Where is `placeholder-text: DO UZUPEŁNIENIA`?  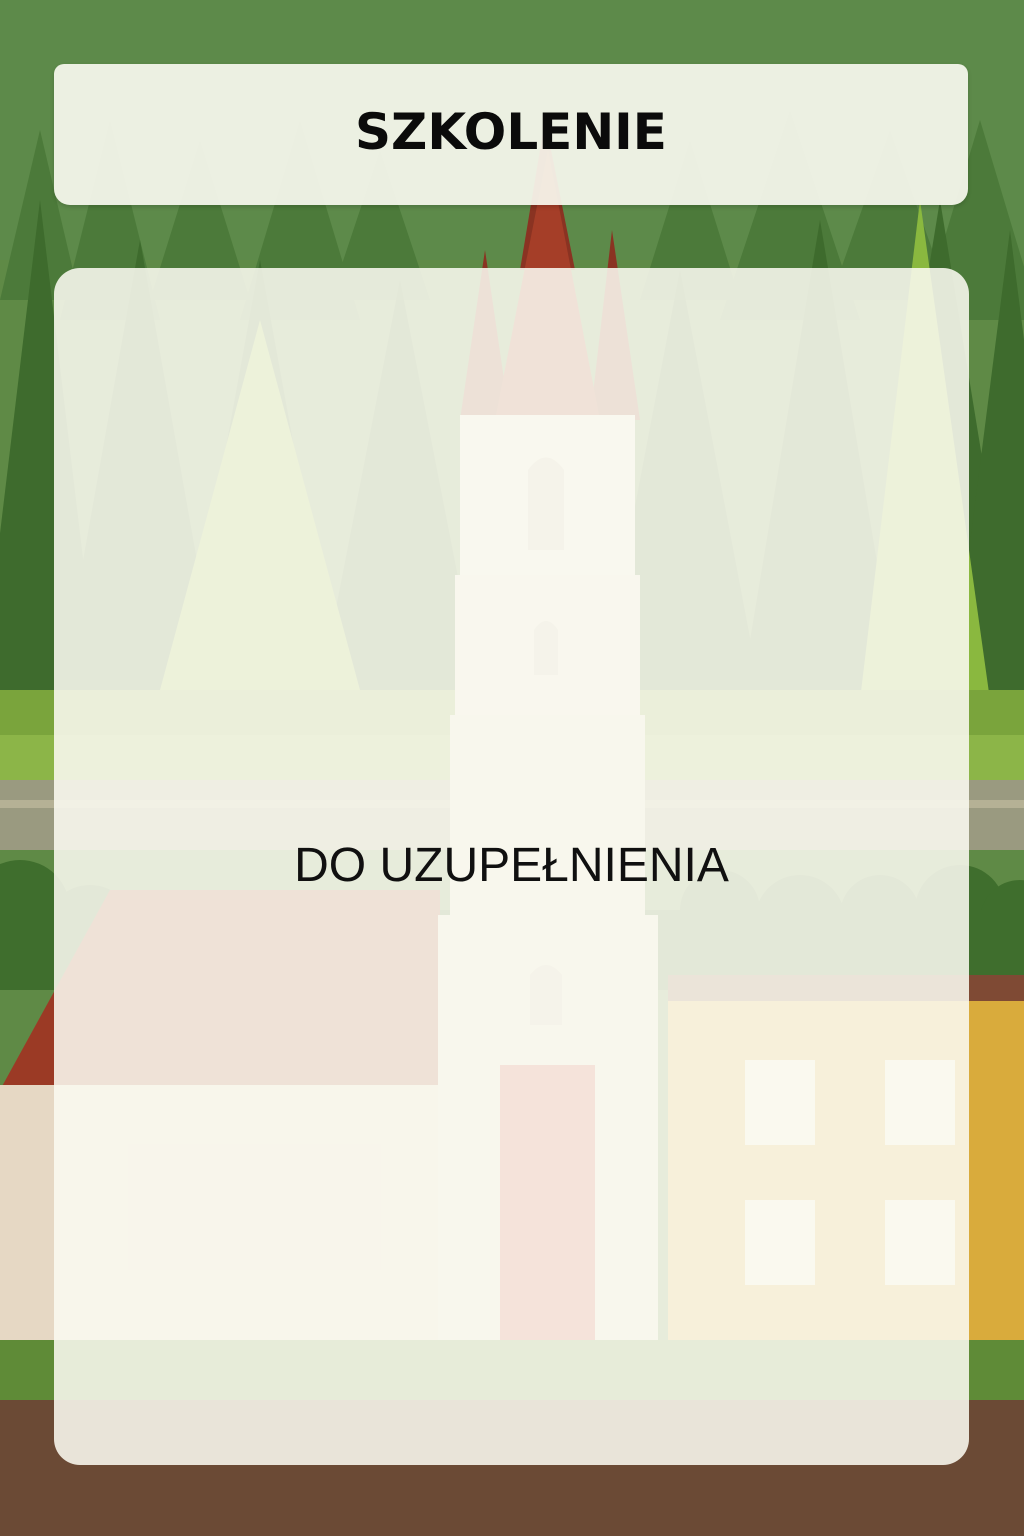 placeholder-text: DO UZUPEŁNIENIA is located at coordinates (511, 865).